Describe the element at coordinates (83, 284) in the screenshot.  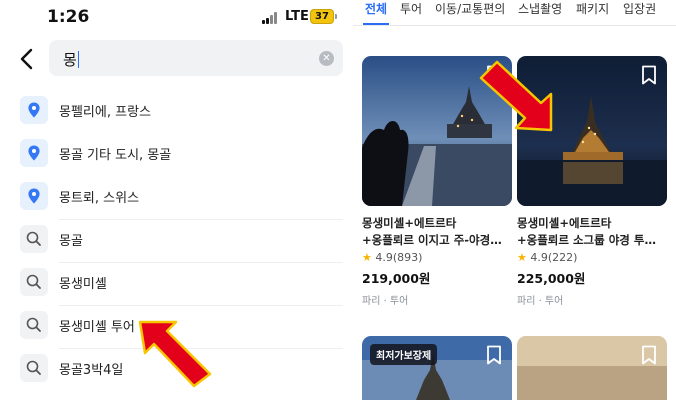
I see `suggestion-label: 몽생미셸` at that location.